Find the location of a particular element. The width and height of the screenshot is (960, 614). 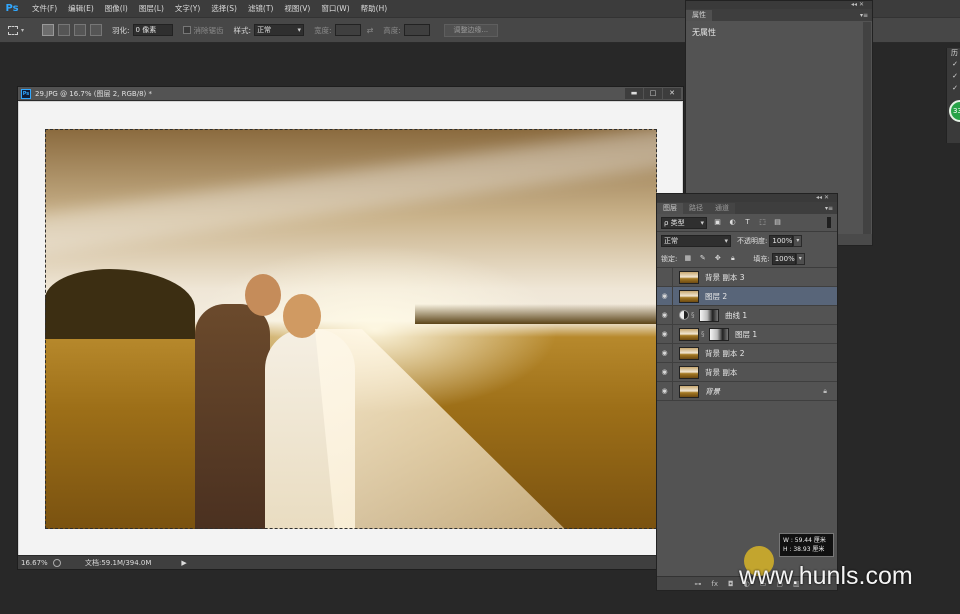

style-select: 正常 is located at coordinates (279, 30).